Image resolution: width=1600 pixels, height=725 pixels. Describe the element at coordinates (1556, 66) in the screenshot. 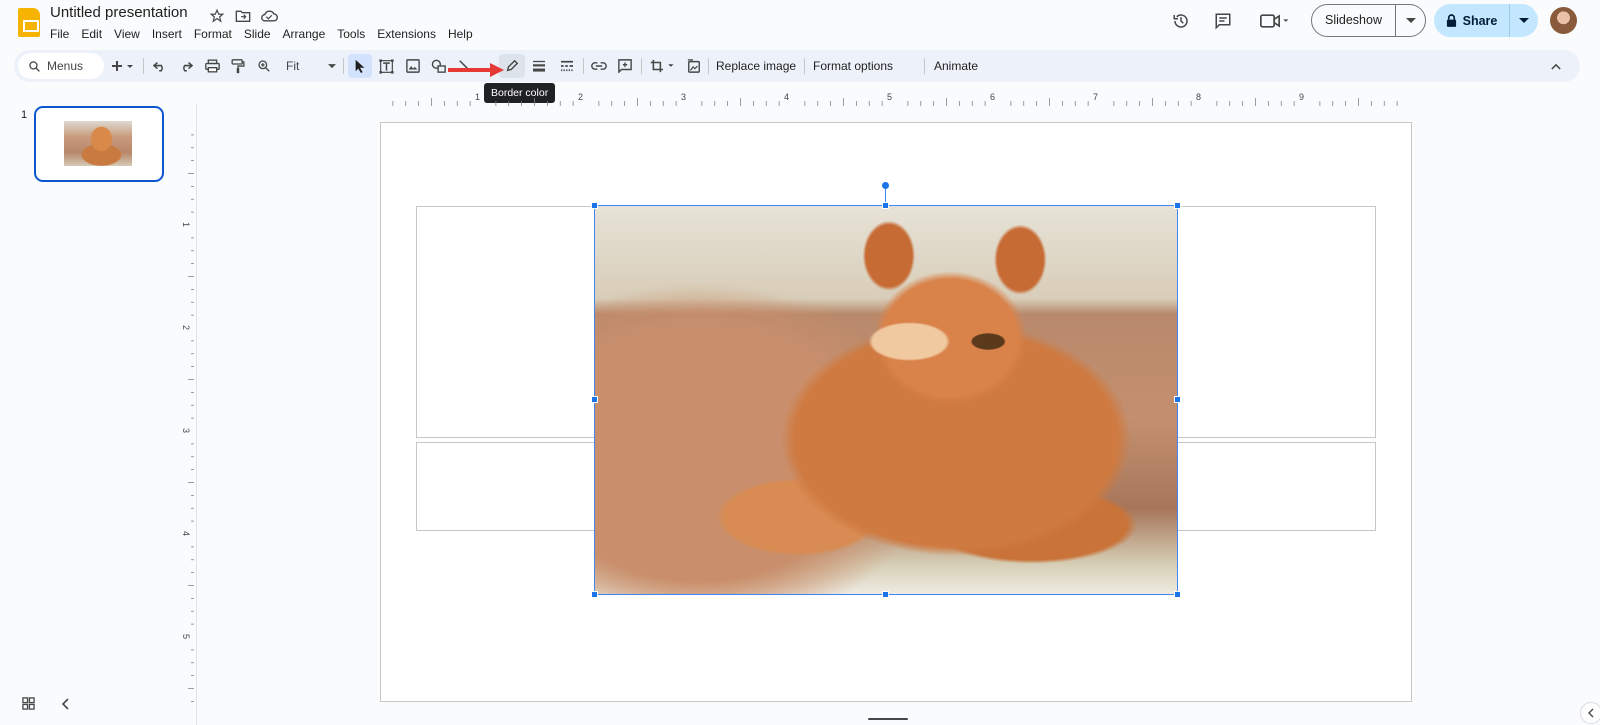

I see `collapse-toolbar-icon` at that location.